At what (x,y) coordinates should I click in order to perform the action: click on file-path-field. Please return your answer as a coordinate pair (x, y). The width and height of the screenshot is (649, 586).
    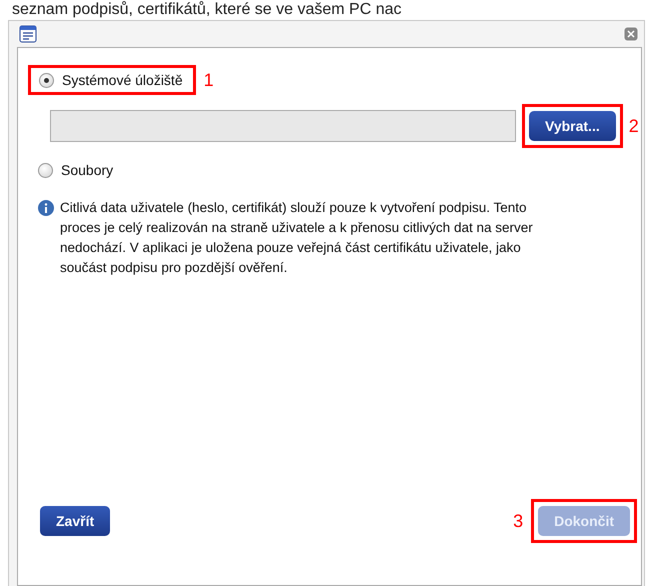
    Looking at the image, I should click on (283, 126).